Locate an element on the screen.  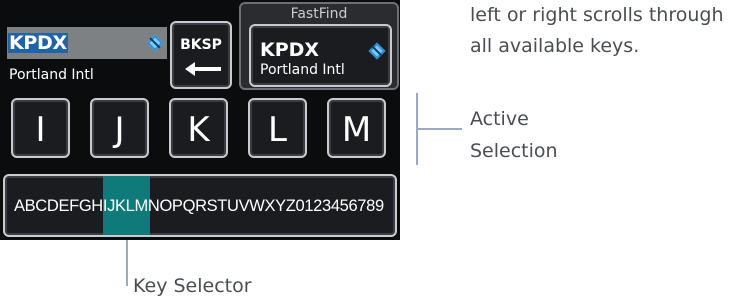
backspace-button: BKSP is located at coordinates (201, 55).